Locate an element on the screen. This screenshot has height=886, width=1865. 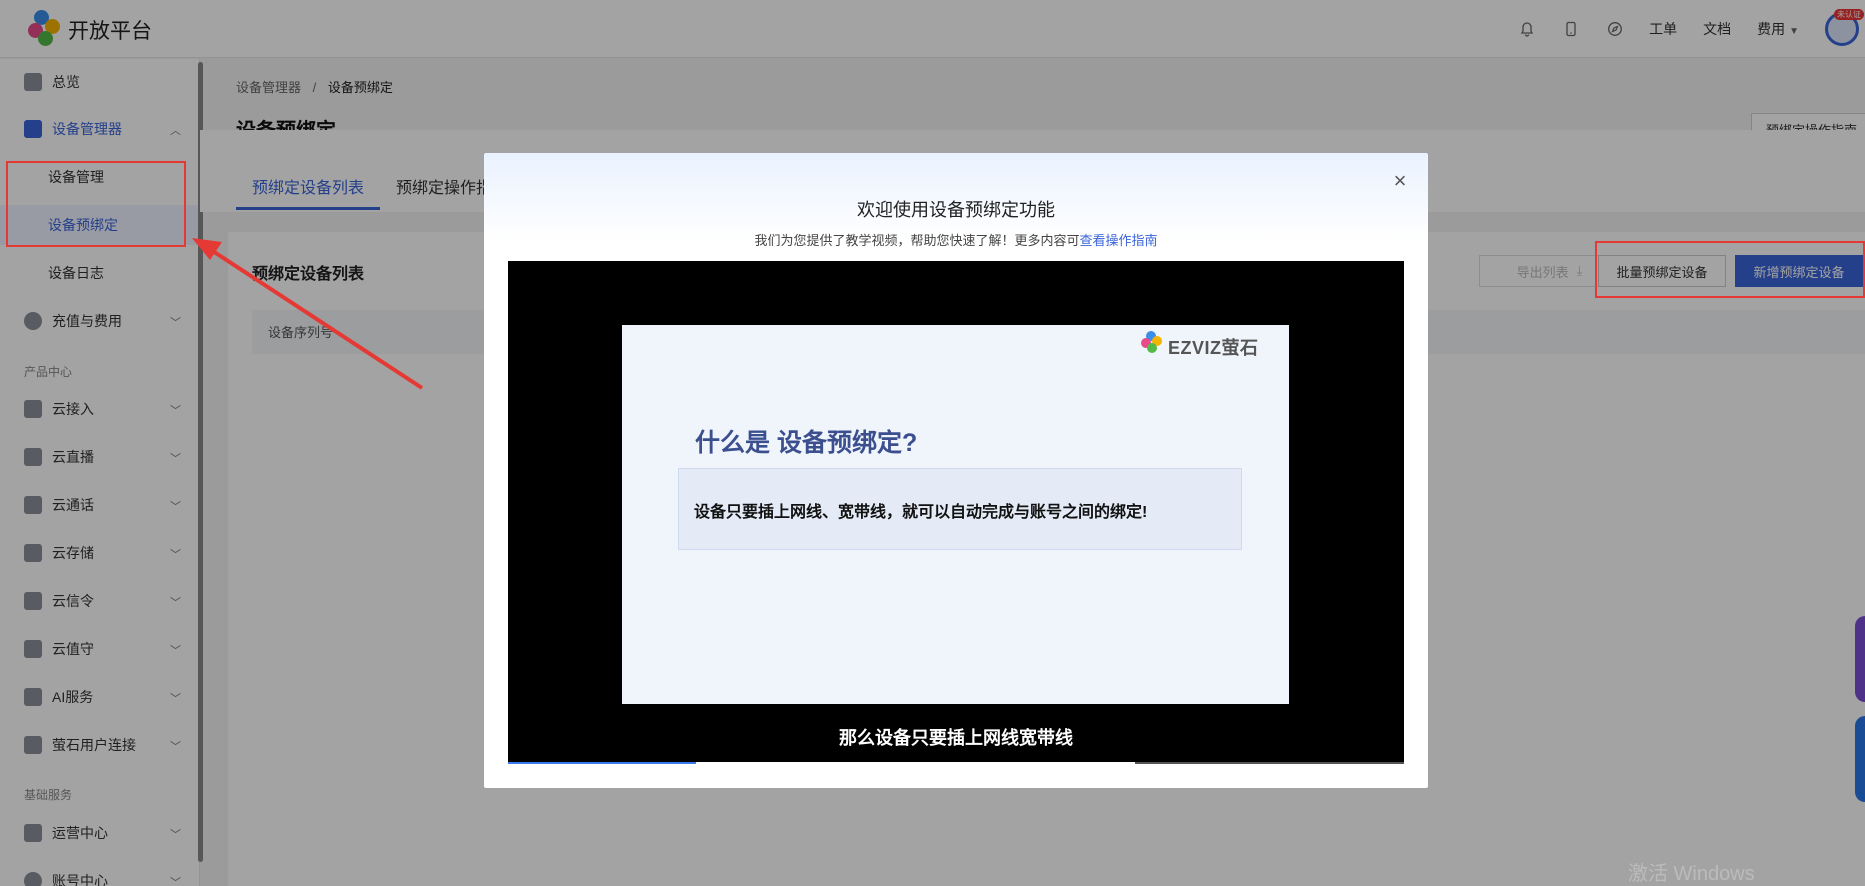
close-icon: × is located at coordinates (1400, 181).